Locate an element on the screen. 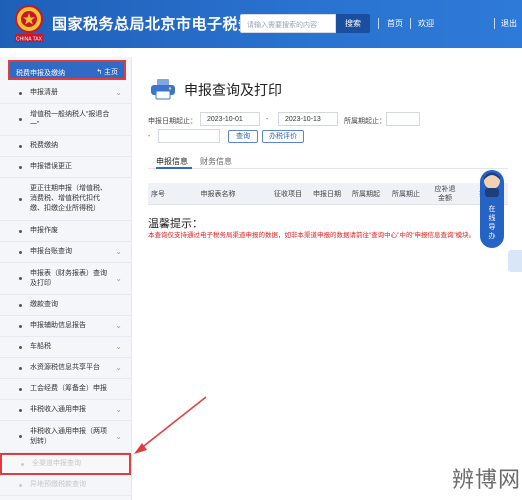  period-start-field is located at coordinates (403, 119).